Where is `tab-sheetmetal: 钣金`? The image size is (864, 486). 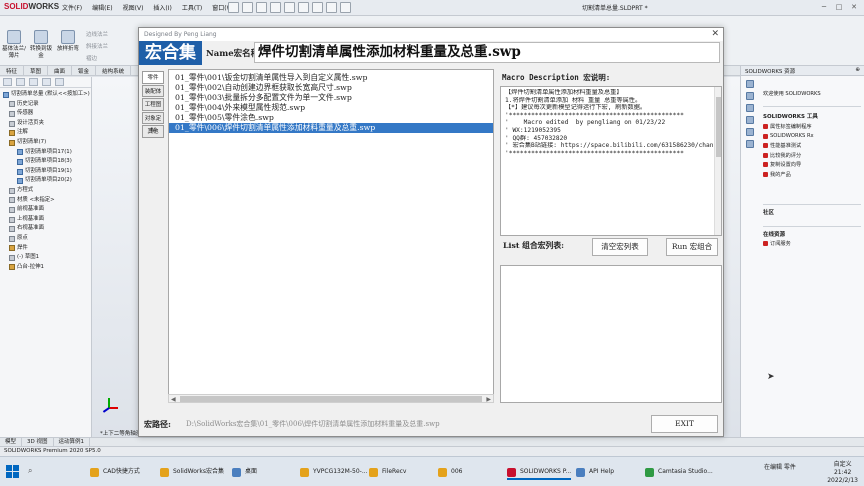 tab-sheetmetal: 钣金 is located at coordinates (84, 70).